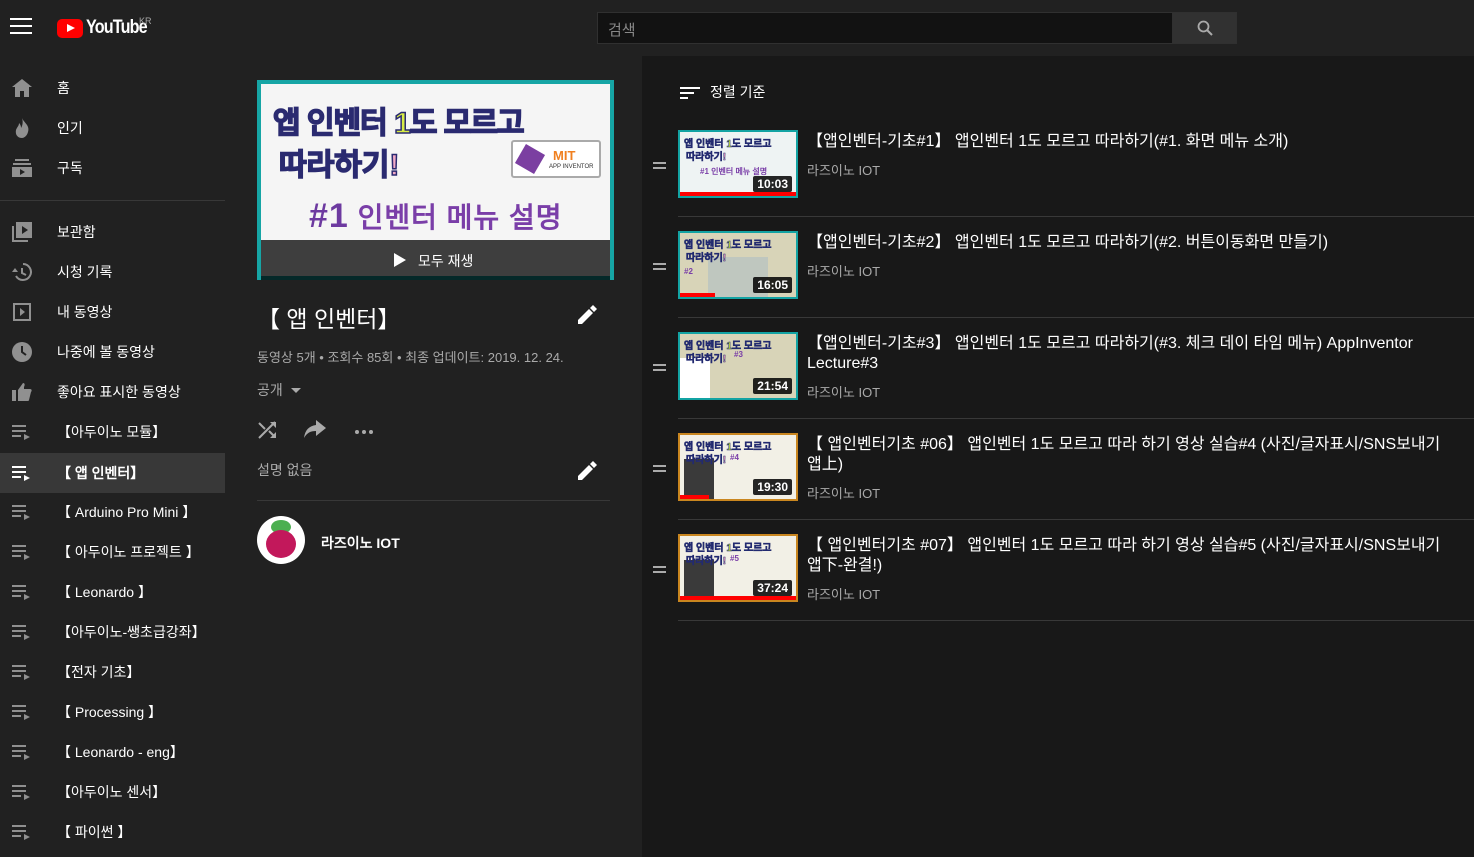 Image resolution: width=1474 pixels, height=857 pixels. I want to click on sidebar-item-liked: 좋아요 표시한 동영상, so click(112, 392).